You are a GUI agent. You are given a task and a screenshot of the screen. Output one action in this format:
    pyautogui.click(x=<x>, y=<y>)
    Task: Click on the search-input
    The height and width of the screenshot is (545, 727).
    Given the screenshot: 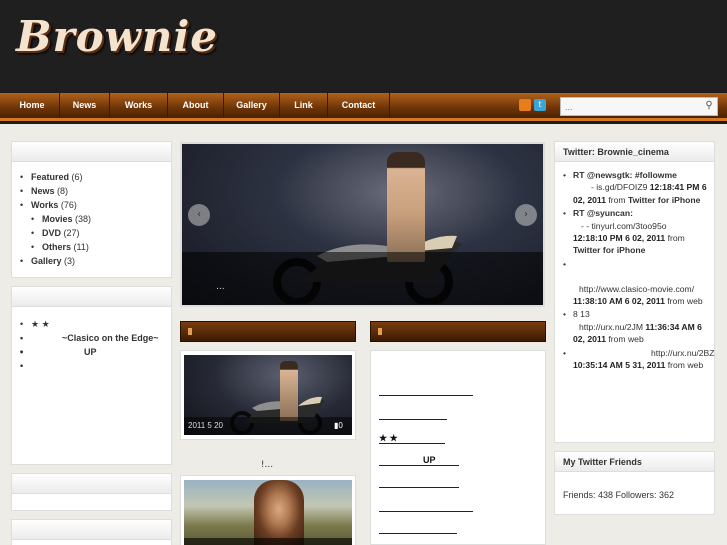 What is the action you would take?
    pyautogui.click(x=630, y=107)
    